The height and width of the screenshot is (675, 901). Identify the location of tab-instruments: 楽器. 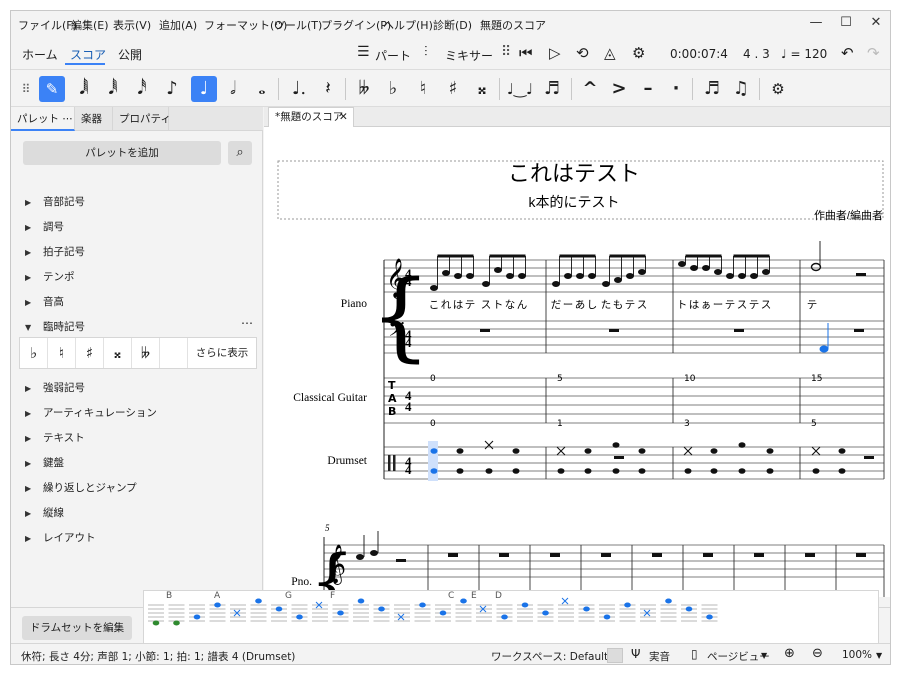
(94, 119).